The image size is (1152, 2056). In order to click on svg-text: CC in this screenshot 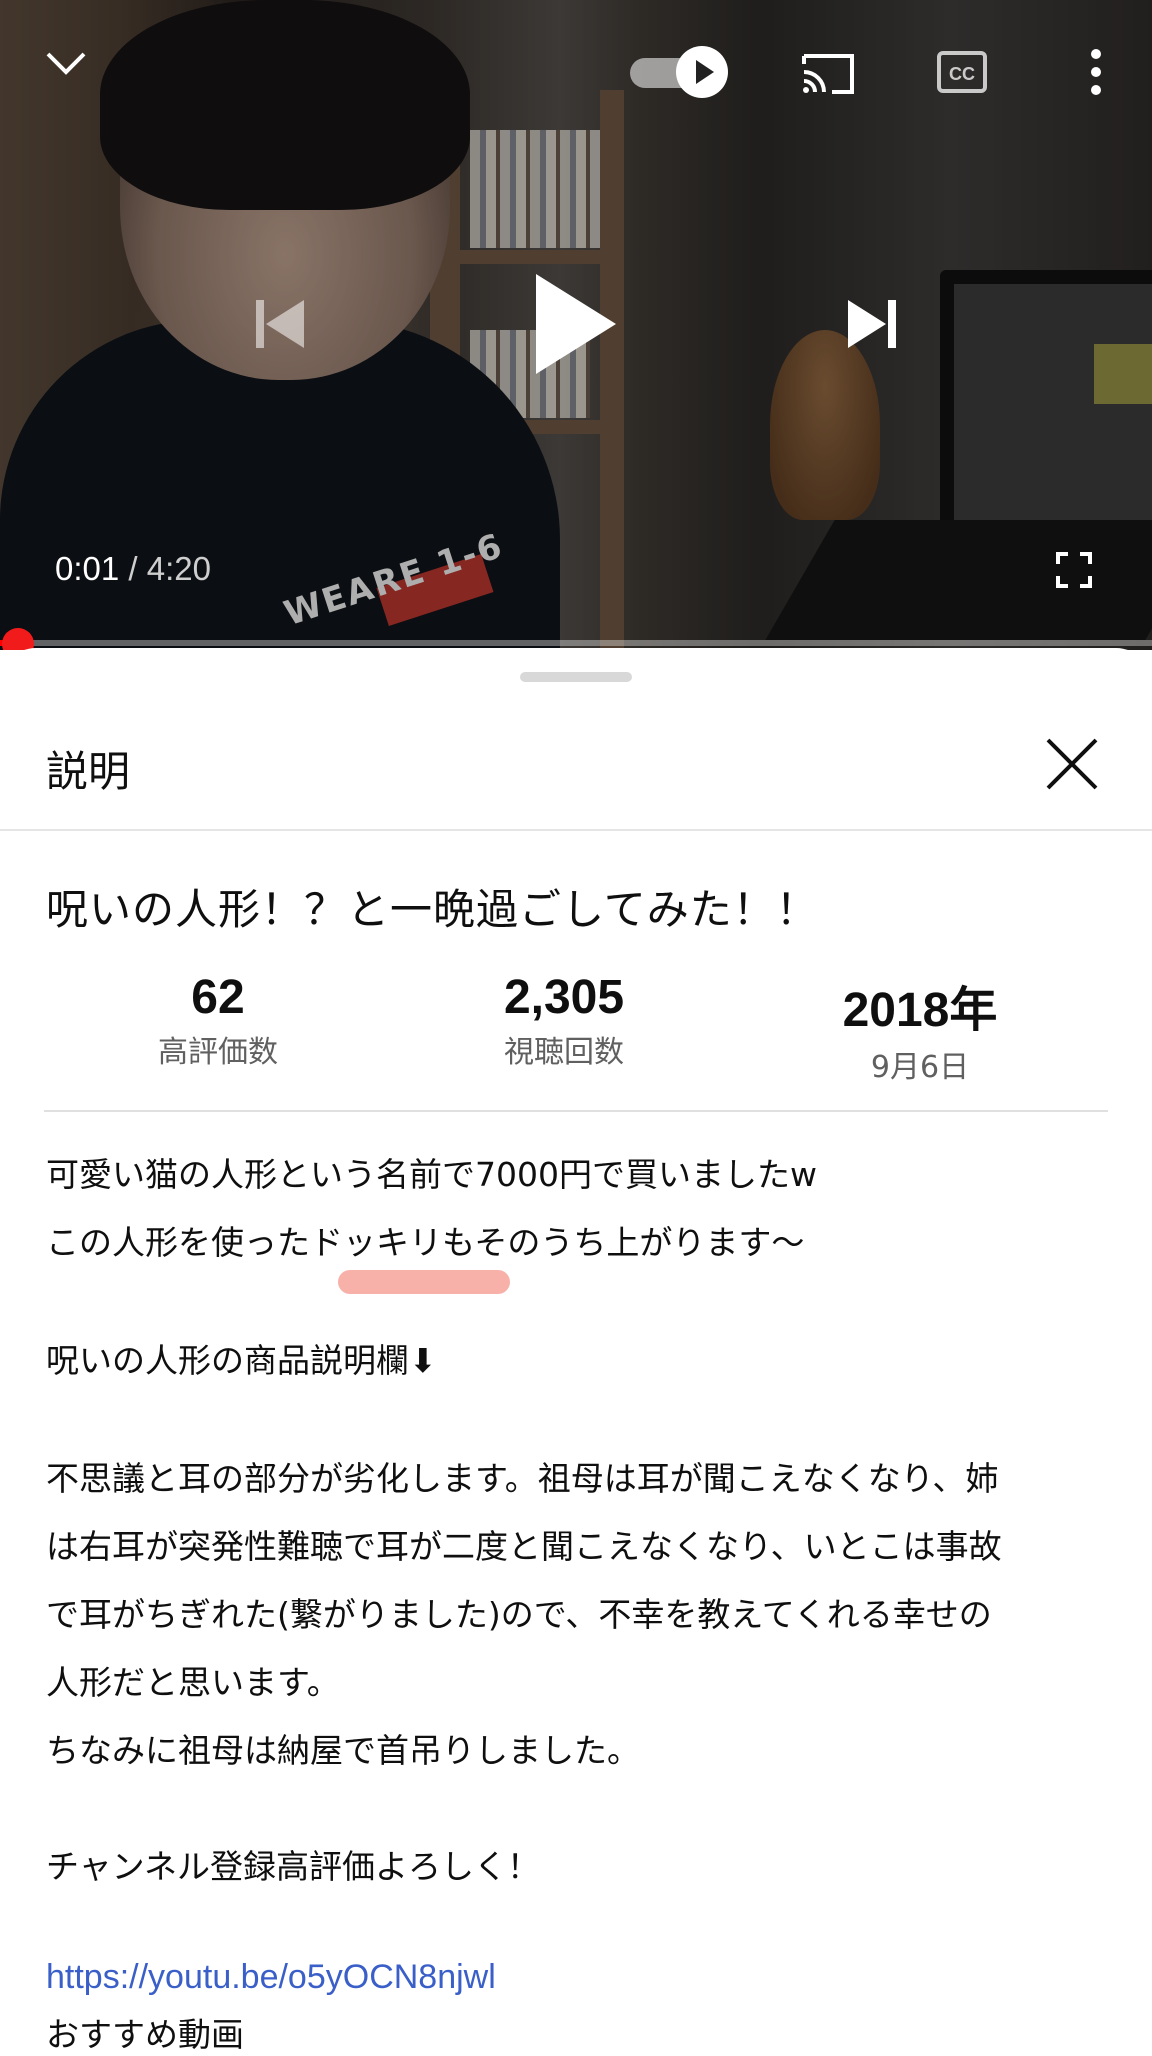, I will do `click(962, 74)`.